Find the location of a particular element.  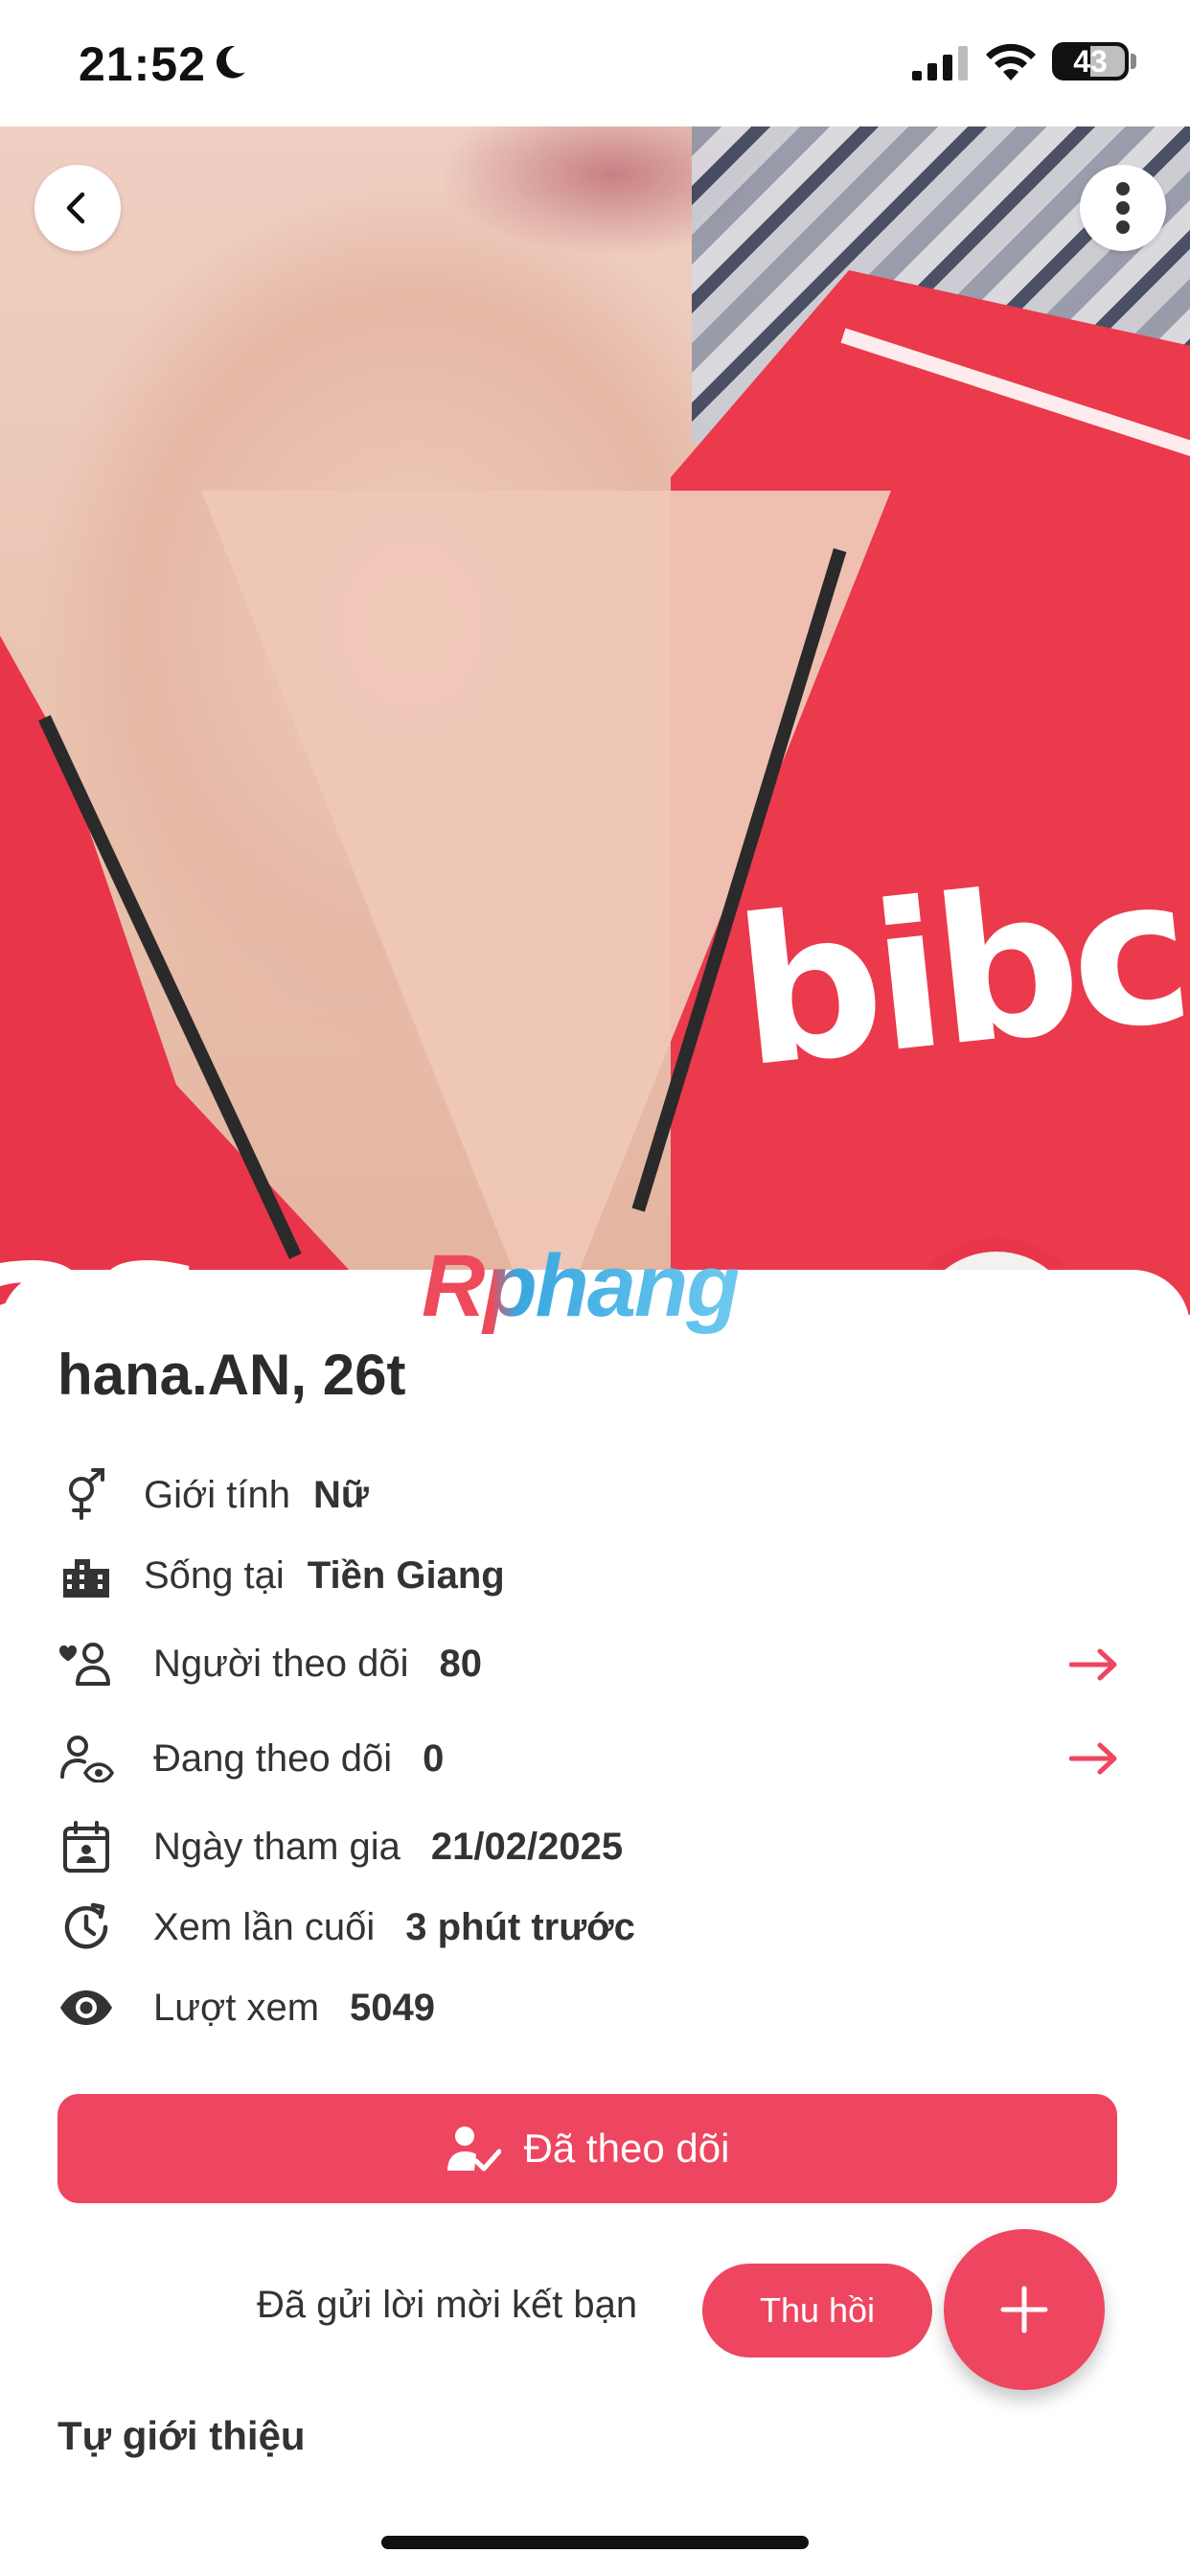

chevron-left-icon is located at coordinates (76, 208).